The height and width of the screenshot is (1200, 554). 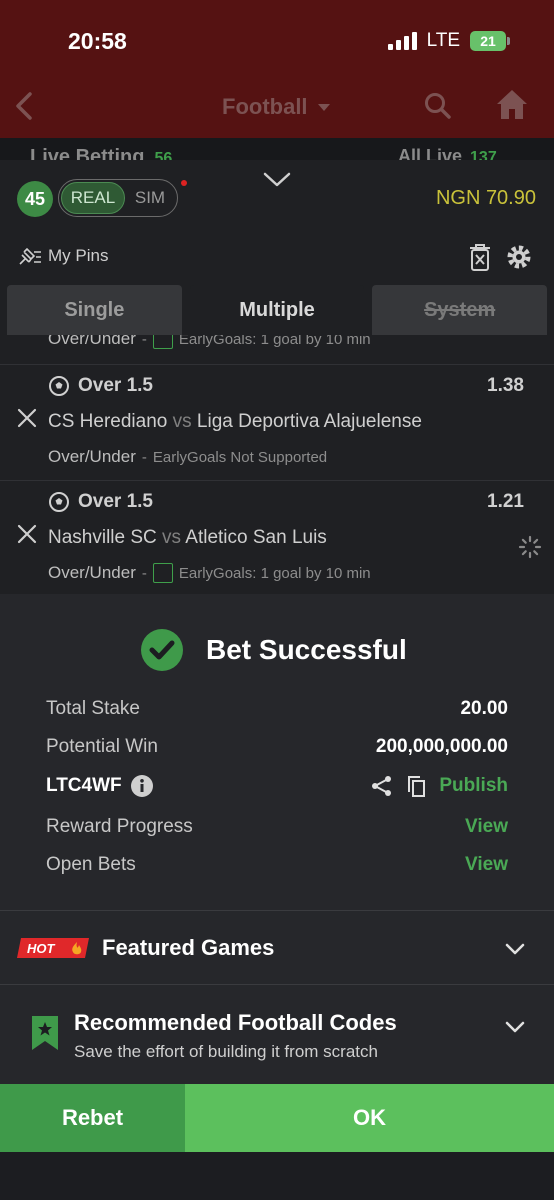 What do you see at coordinates (277, 865) in the screenshot?
I see `open-bets-row: Open Bets View` at bounding box center [277, 865].